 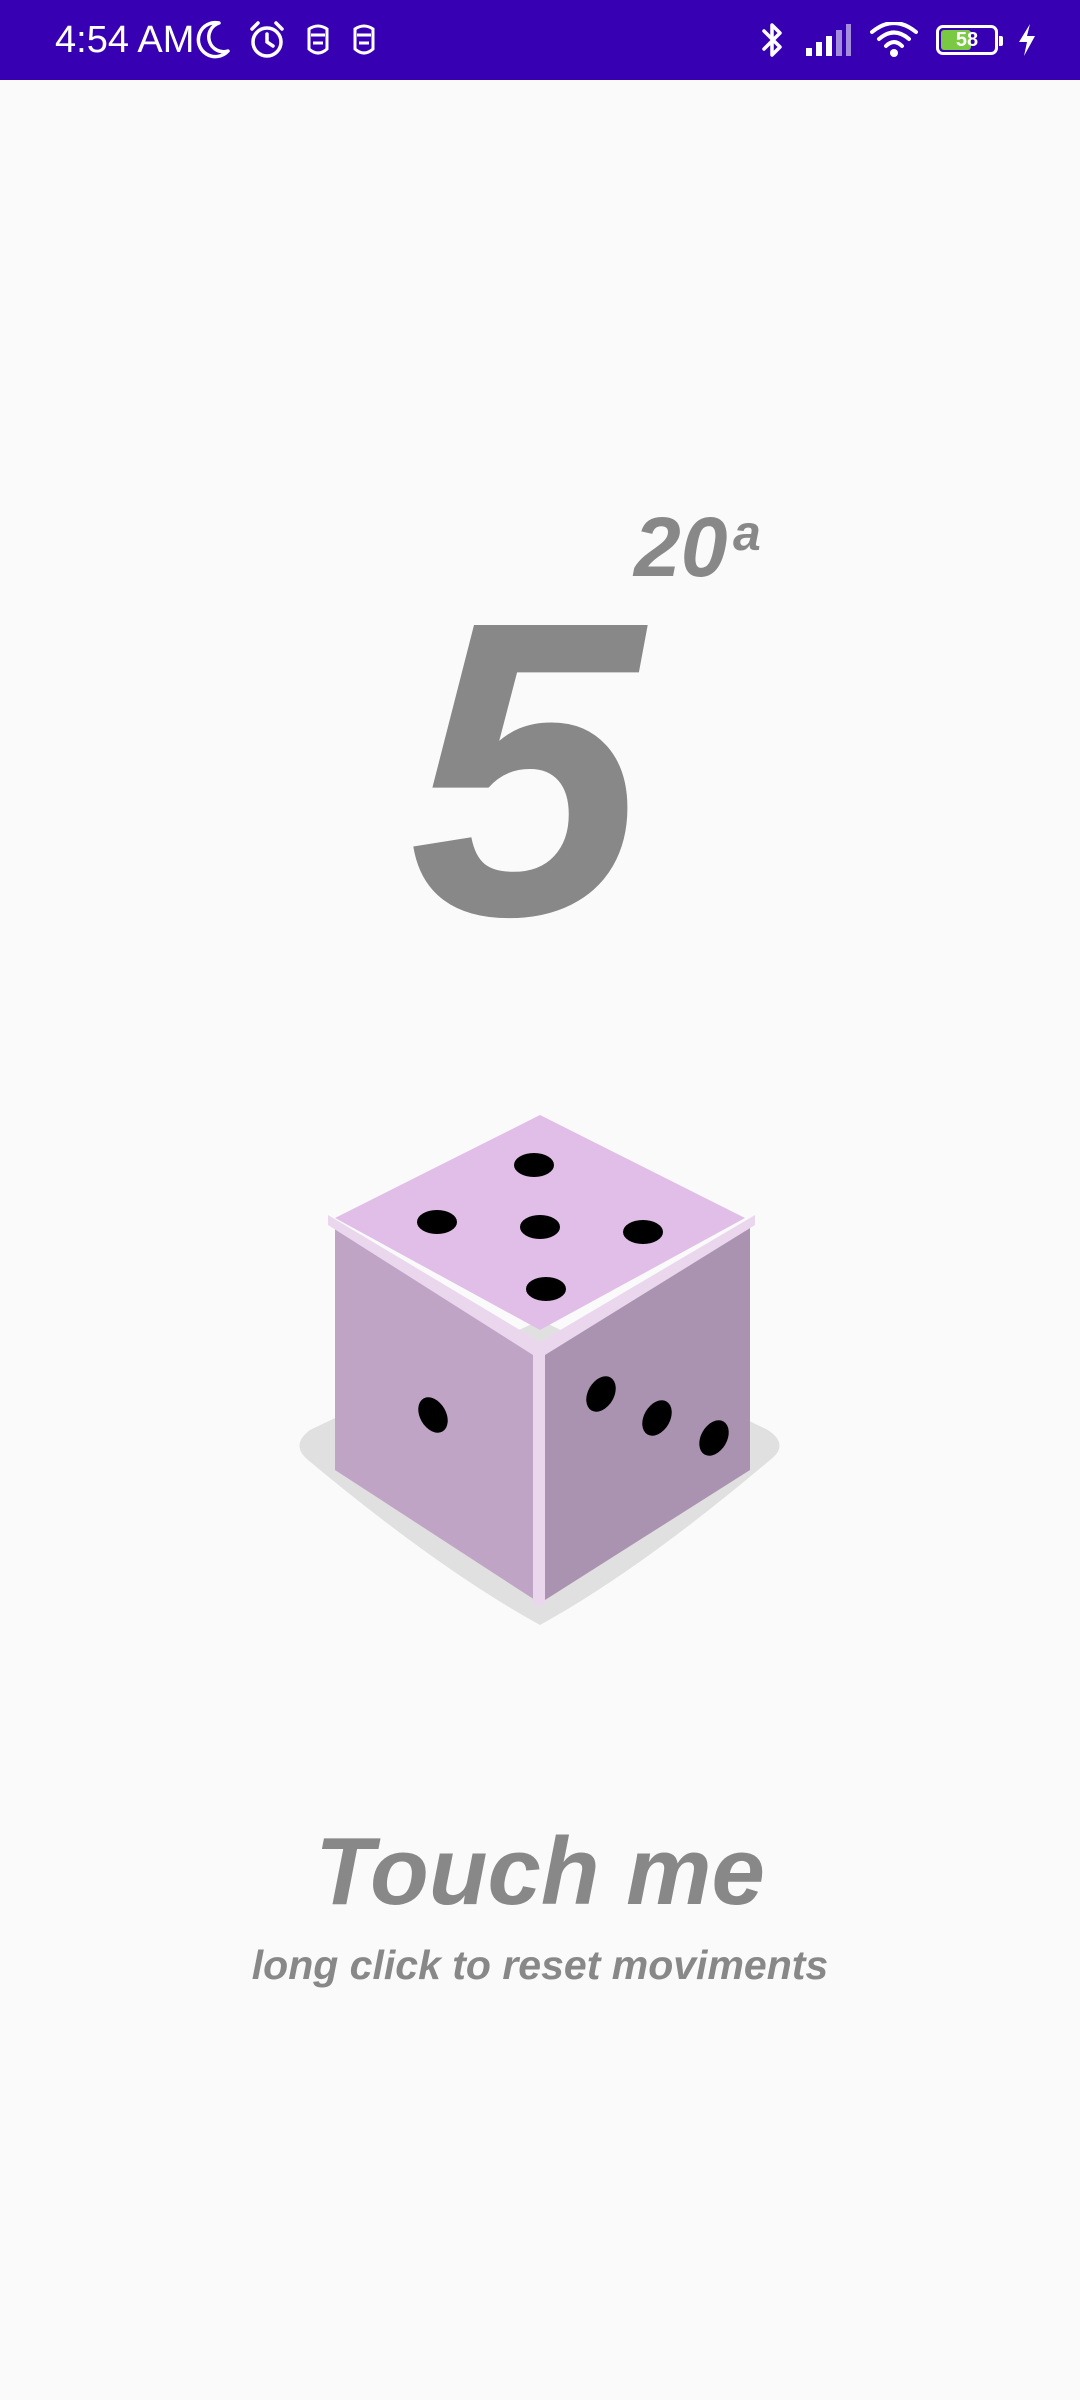 What do you see at coordinates (772, 40) in the screenshot?
I see `bluetooth-icon` at bounding box center [772, 40].